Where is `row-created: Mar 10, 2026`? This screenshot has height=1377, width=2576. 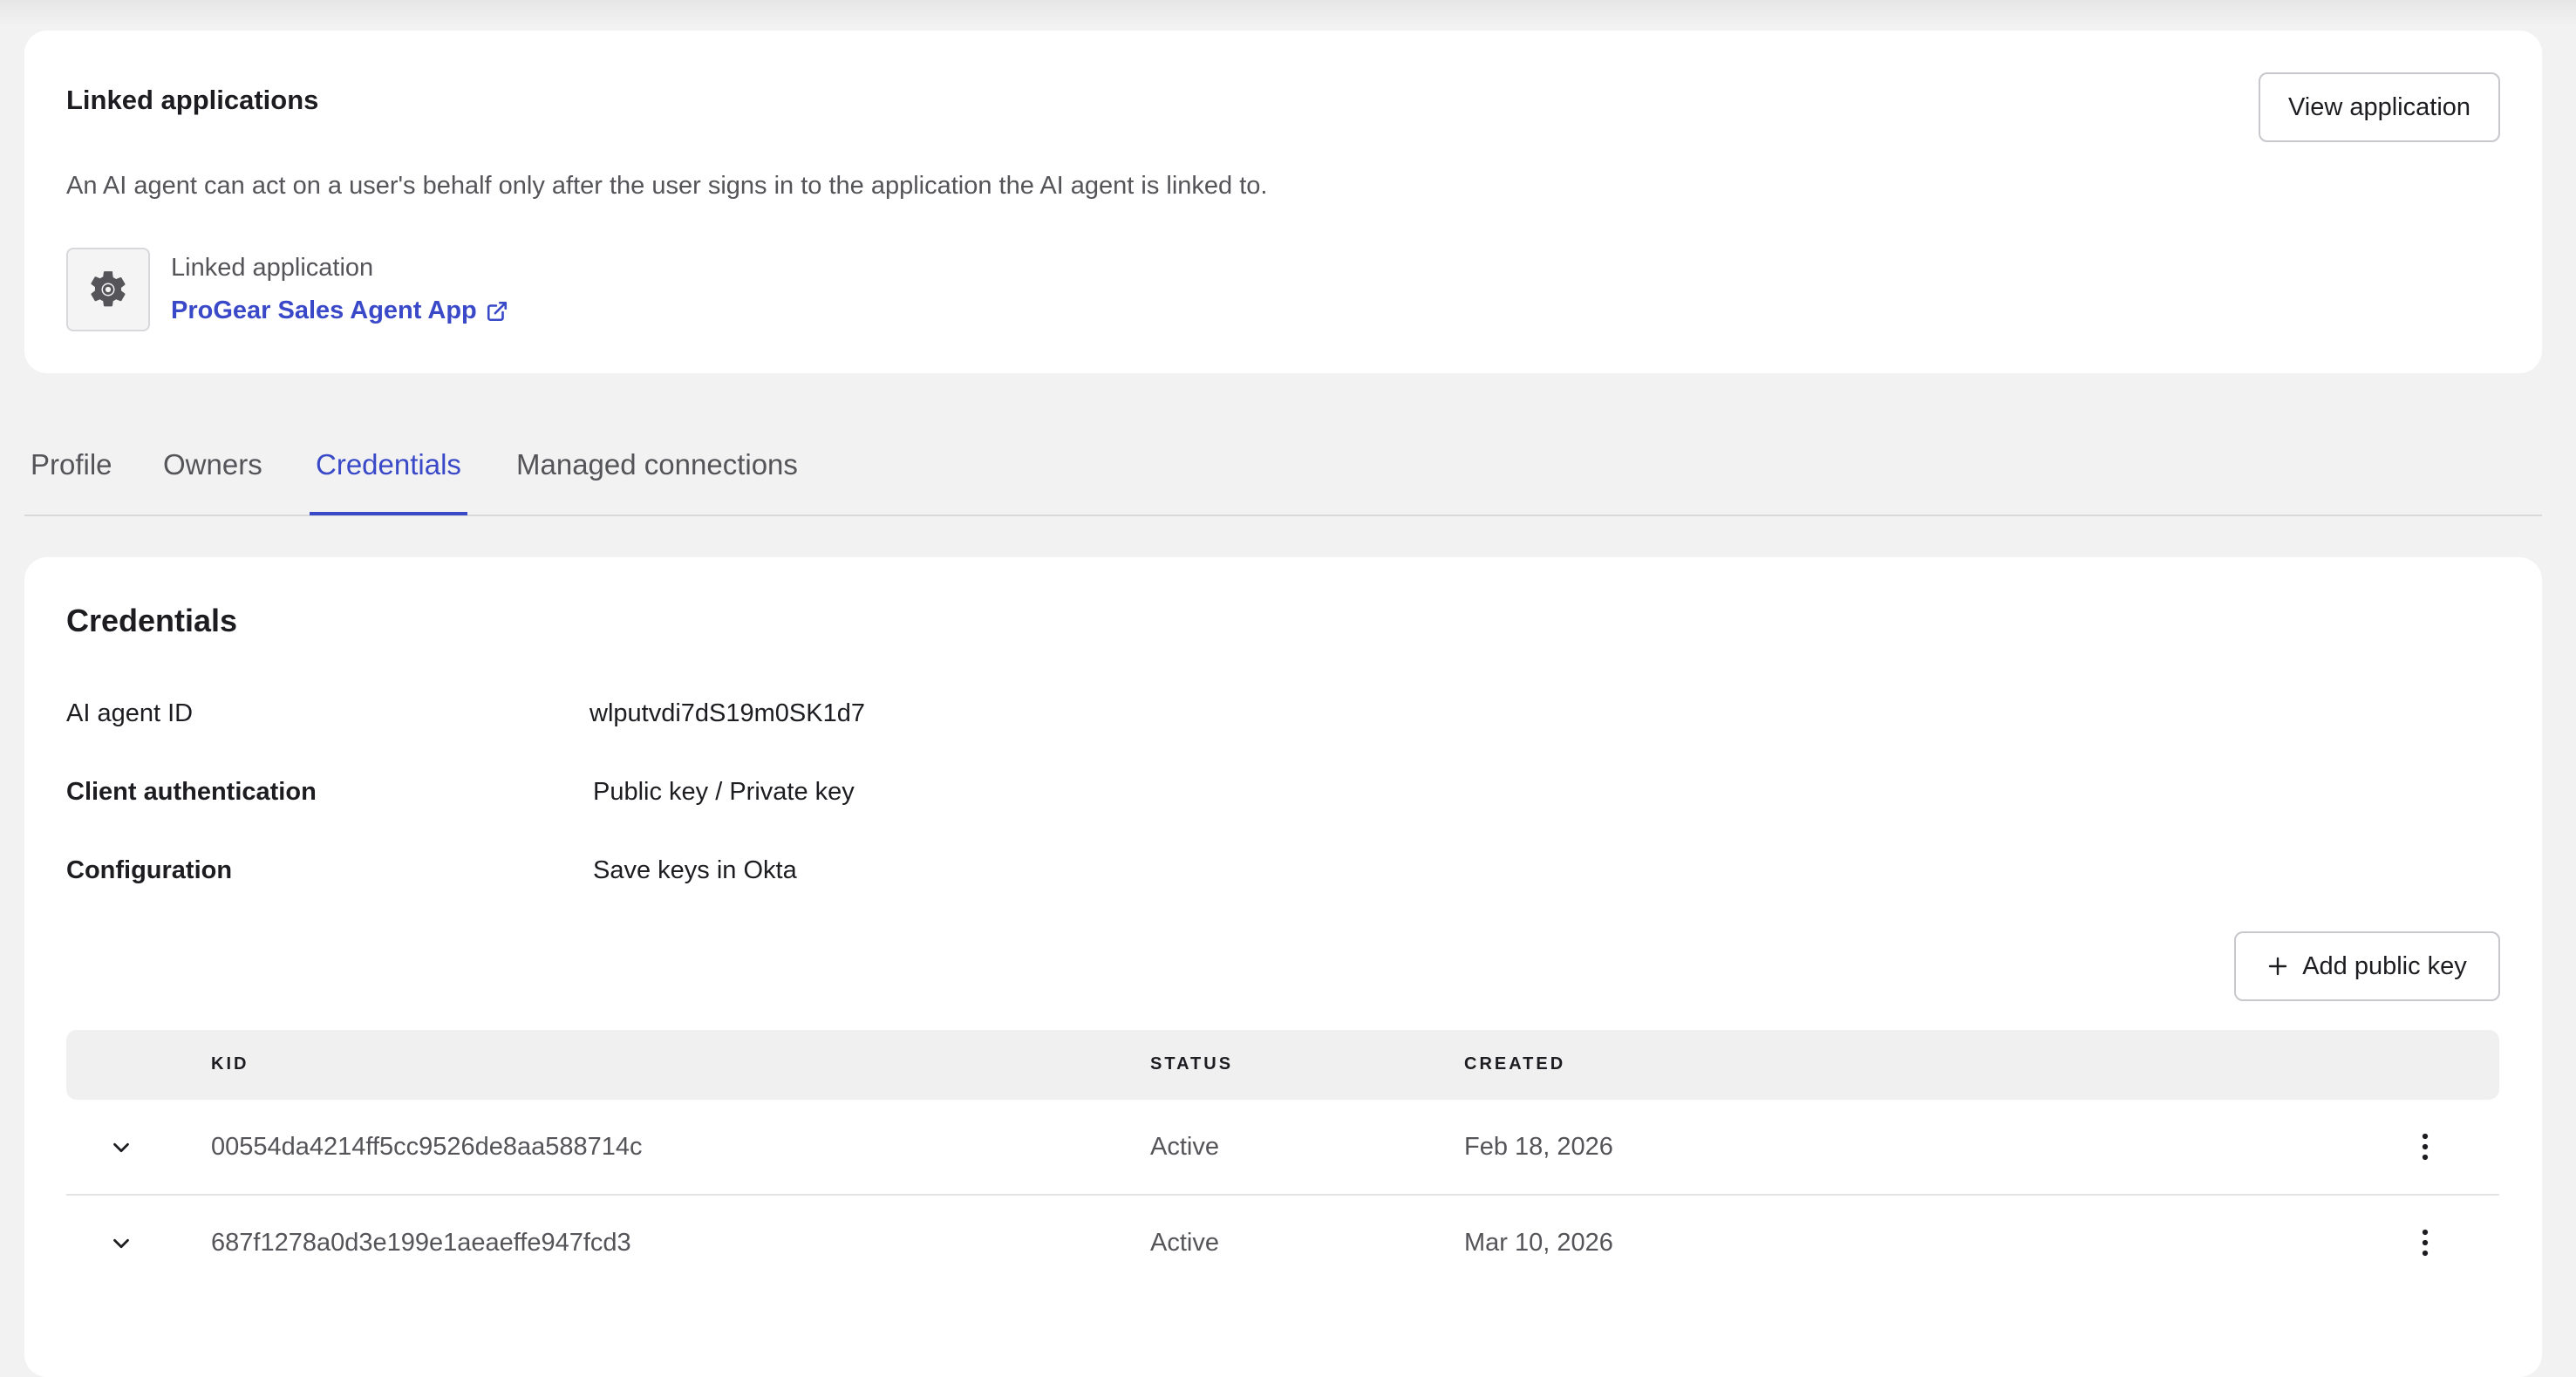
row-created: Mar 10, 2026 is located at coordinates (1539, 1243).